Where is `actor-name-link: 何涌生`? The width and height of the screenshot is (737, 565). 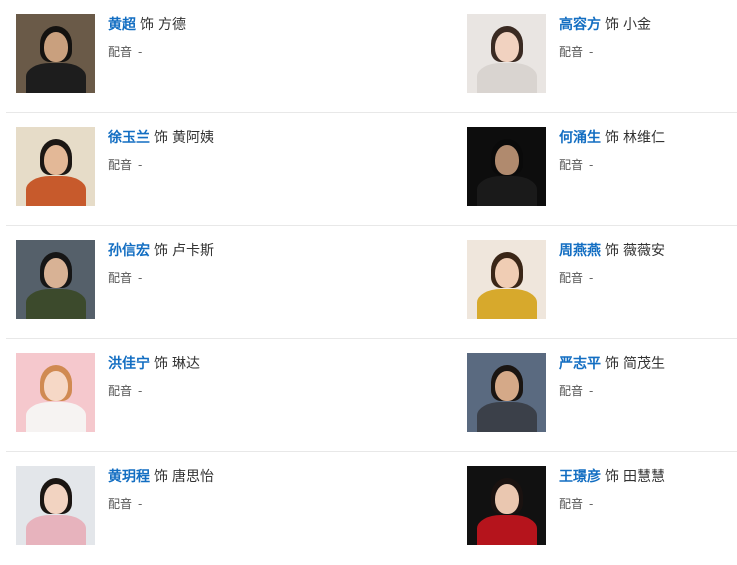 actor-name-link: 何涌生 is located at coordinates (580, 138).